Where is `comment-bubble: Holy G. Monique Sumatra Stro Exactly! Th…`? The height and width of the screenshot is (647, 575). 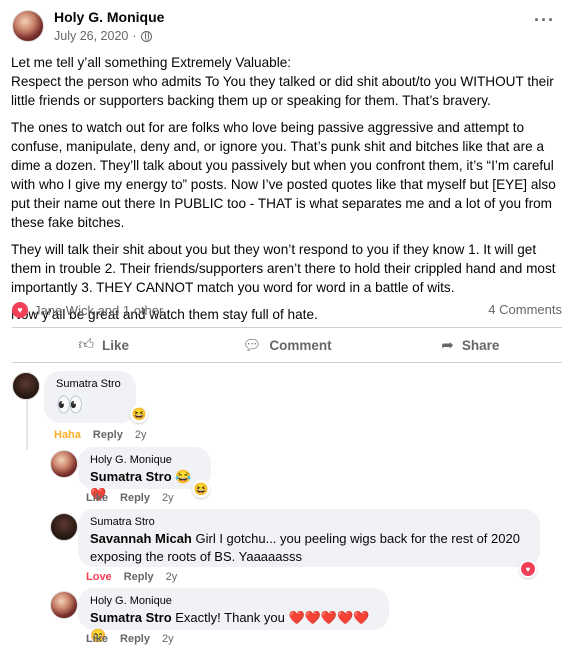 comment-bubble: Holy G. Monique Sumatra Stro Exactly! Th… is located at coordinates (233, 615).